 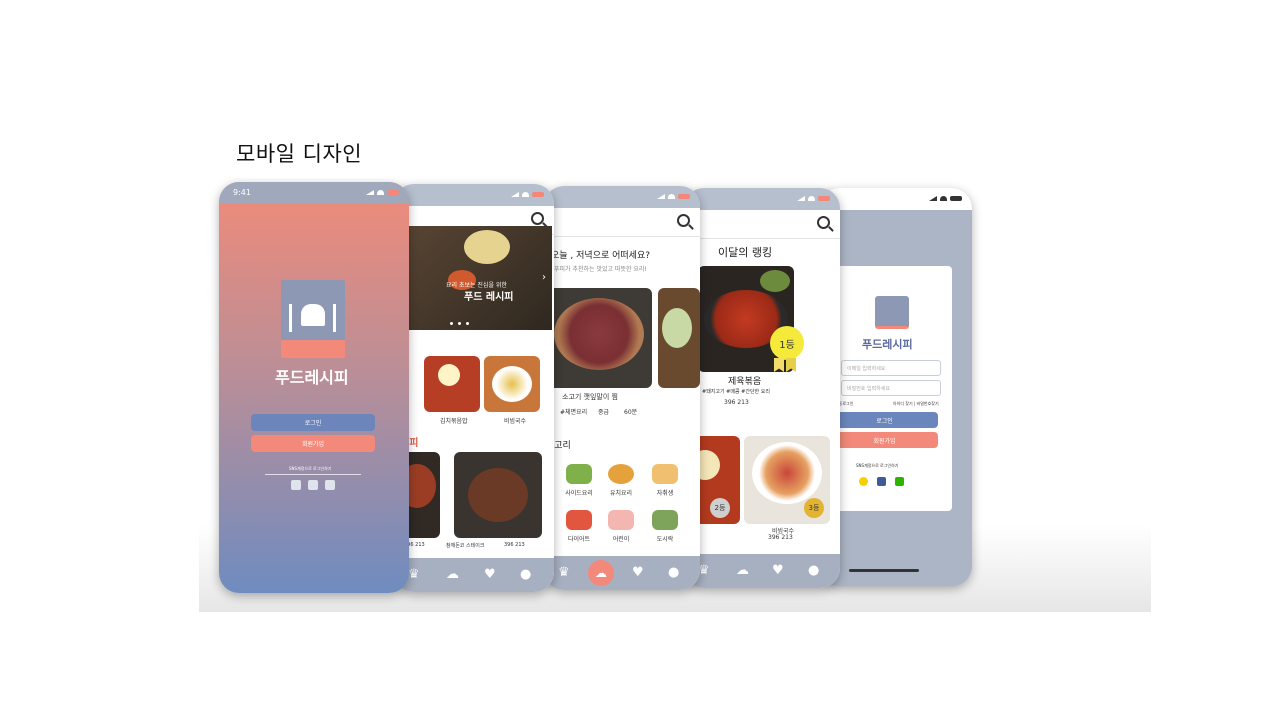 What do you see at coordinates (884, 420) in the screenshot?
I see `login-button: 로그인` at bounding box center [884, 420].